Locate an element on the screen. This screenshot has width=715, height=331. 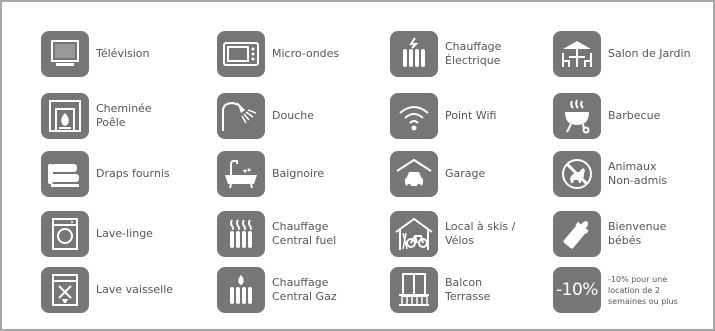
amenity-label-line: Baignoire is located at coordinates (298, 173).